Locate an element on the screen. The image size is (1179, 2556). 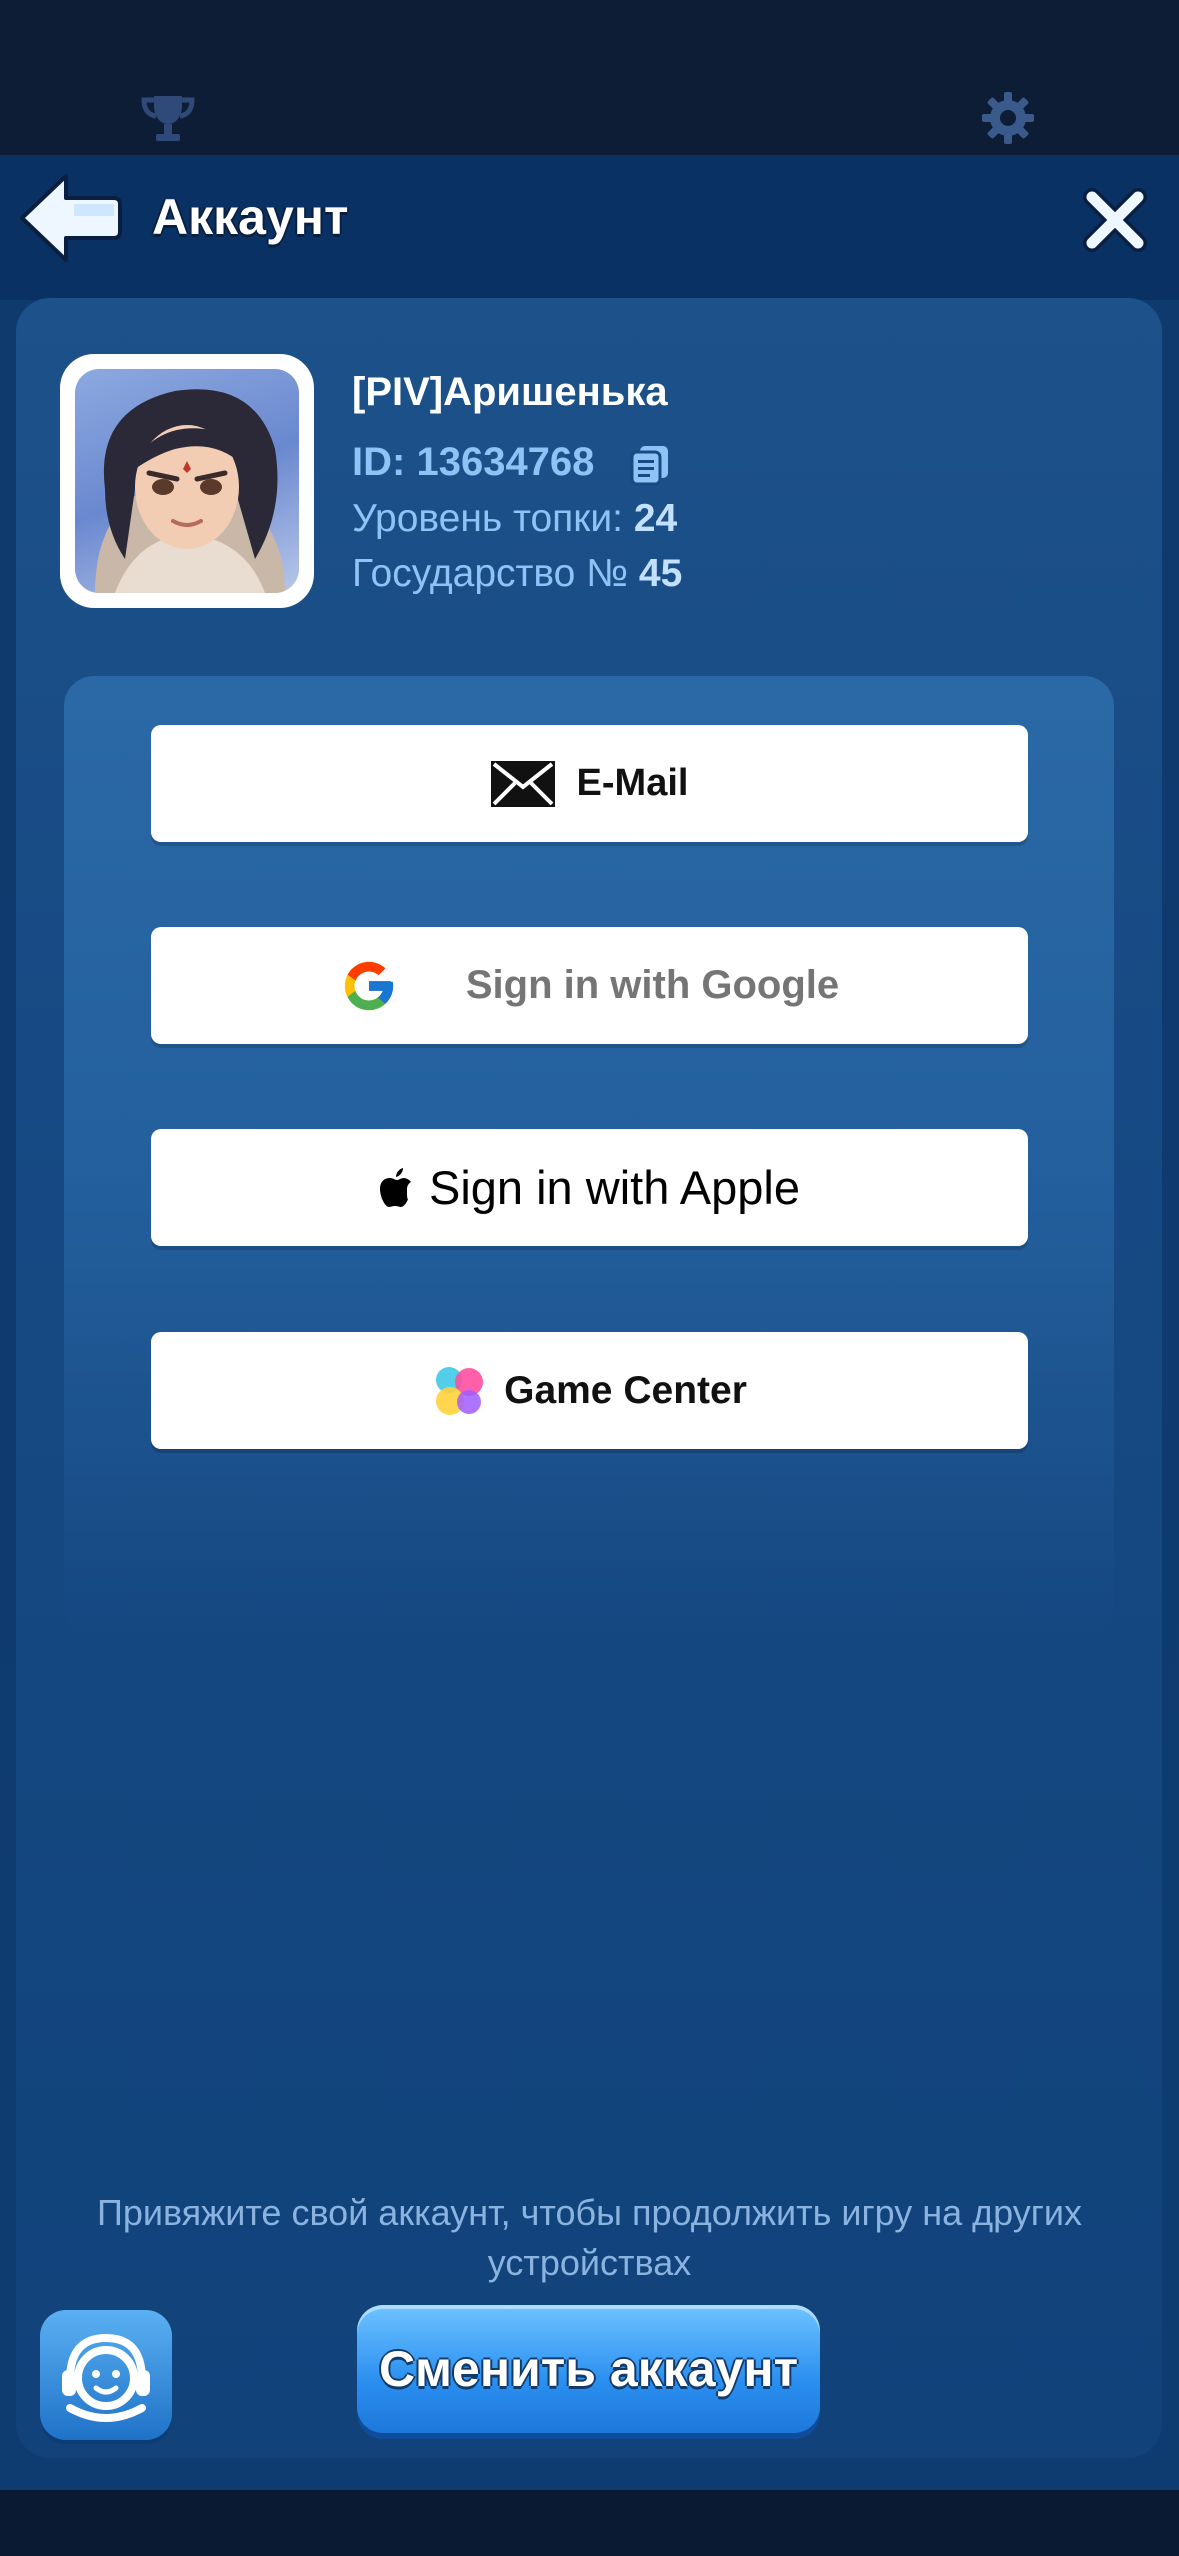
google-login-button: Sign in with Google is located at coordinates (589, 985).